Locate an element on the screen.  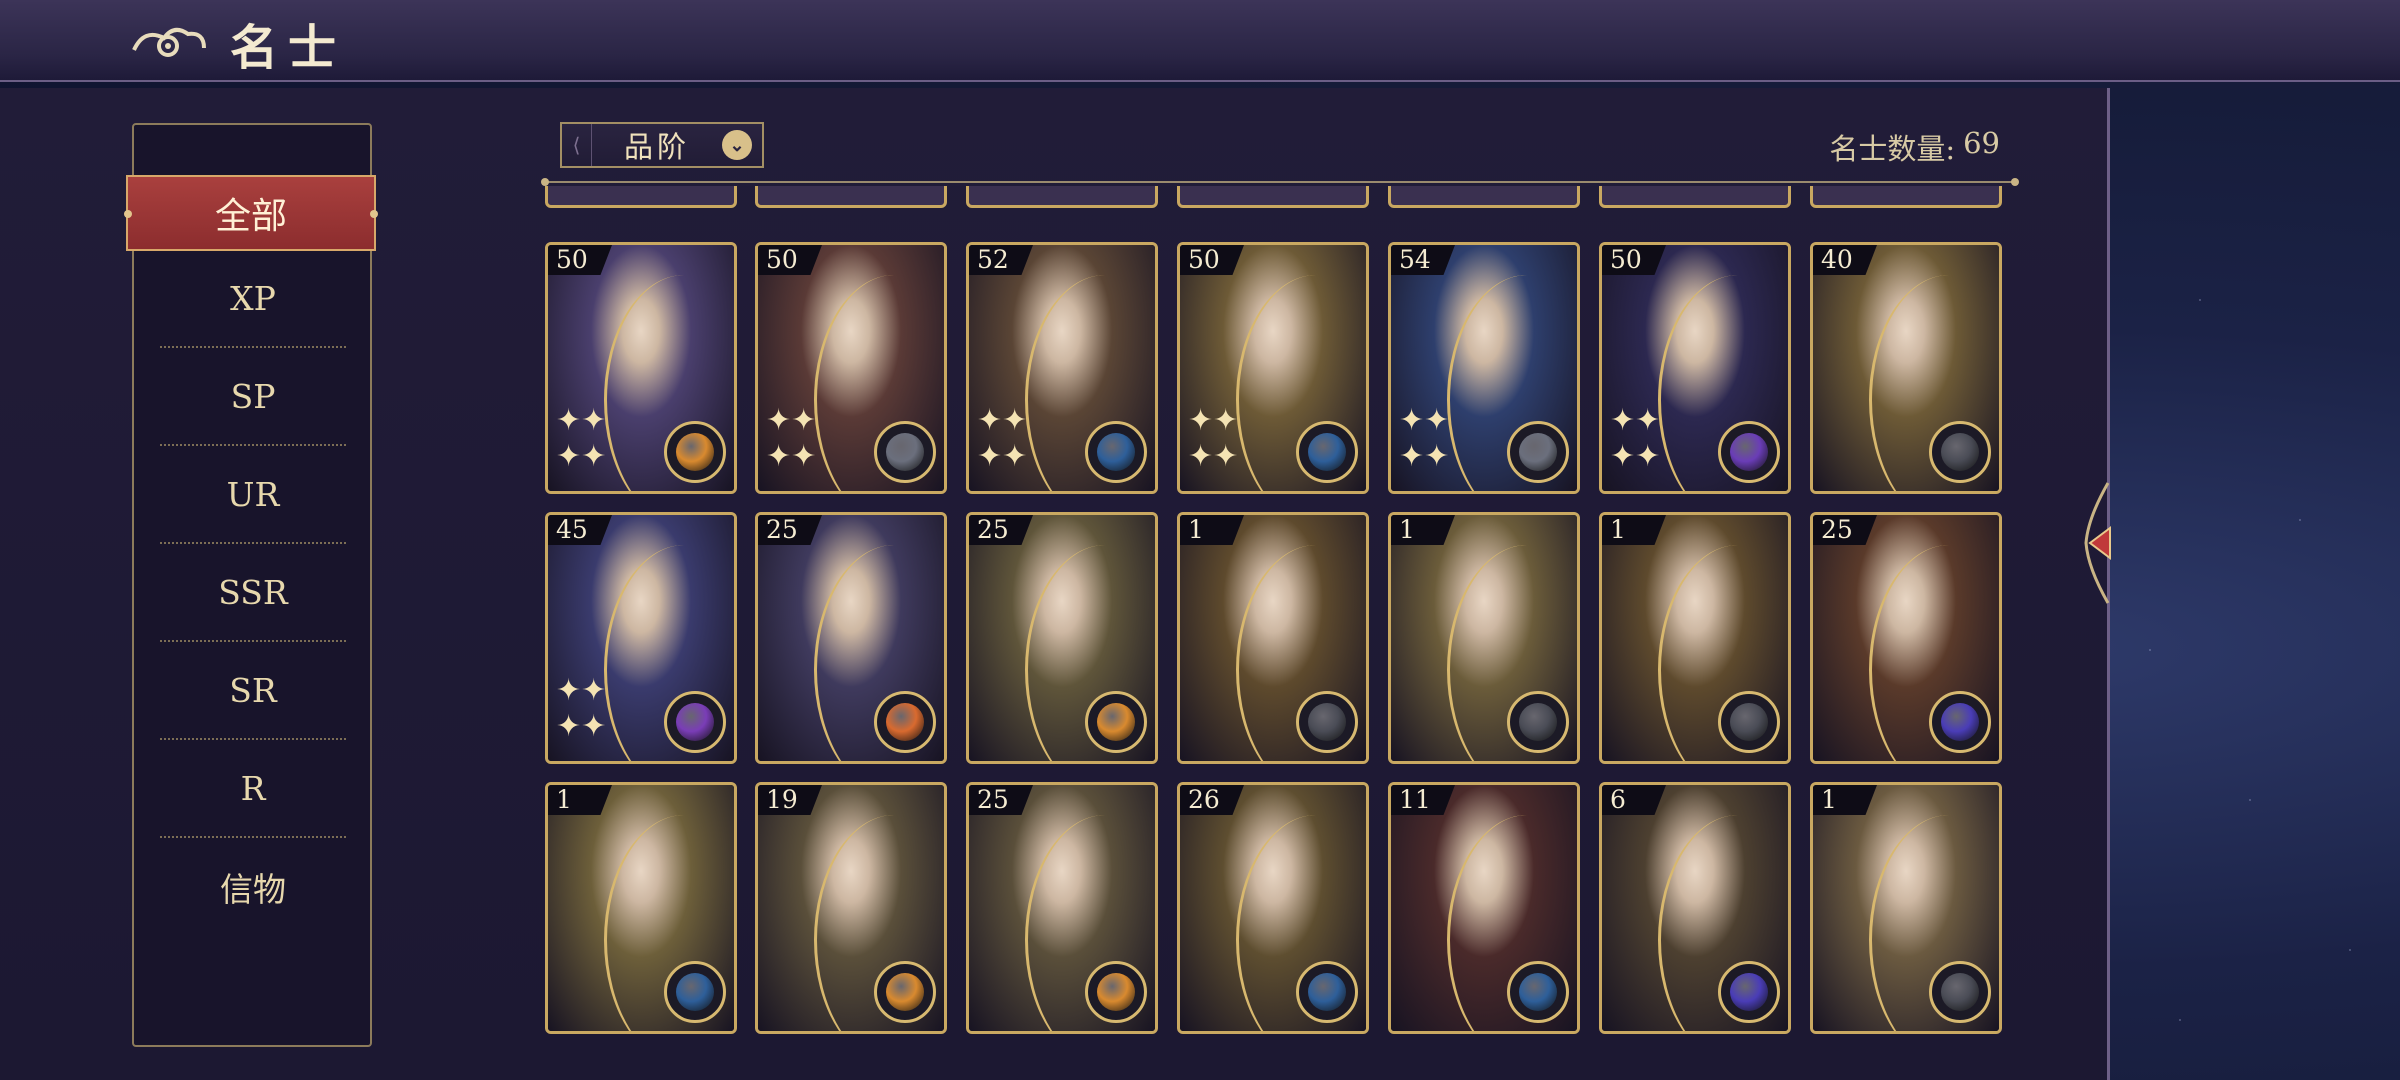
filter-sr: SR is located at coordinates (253, 691).